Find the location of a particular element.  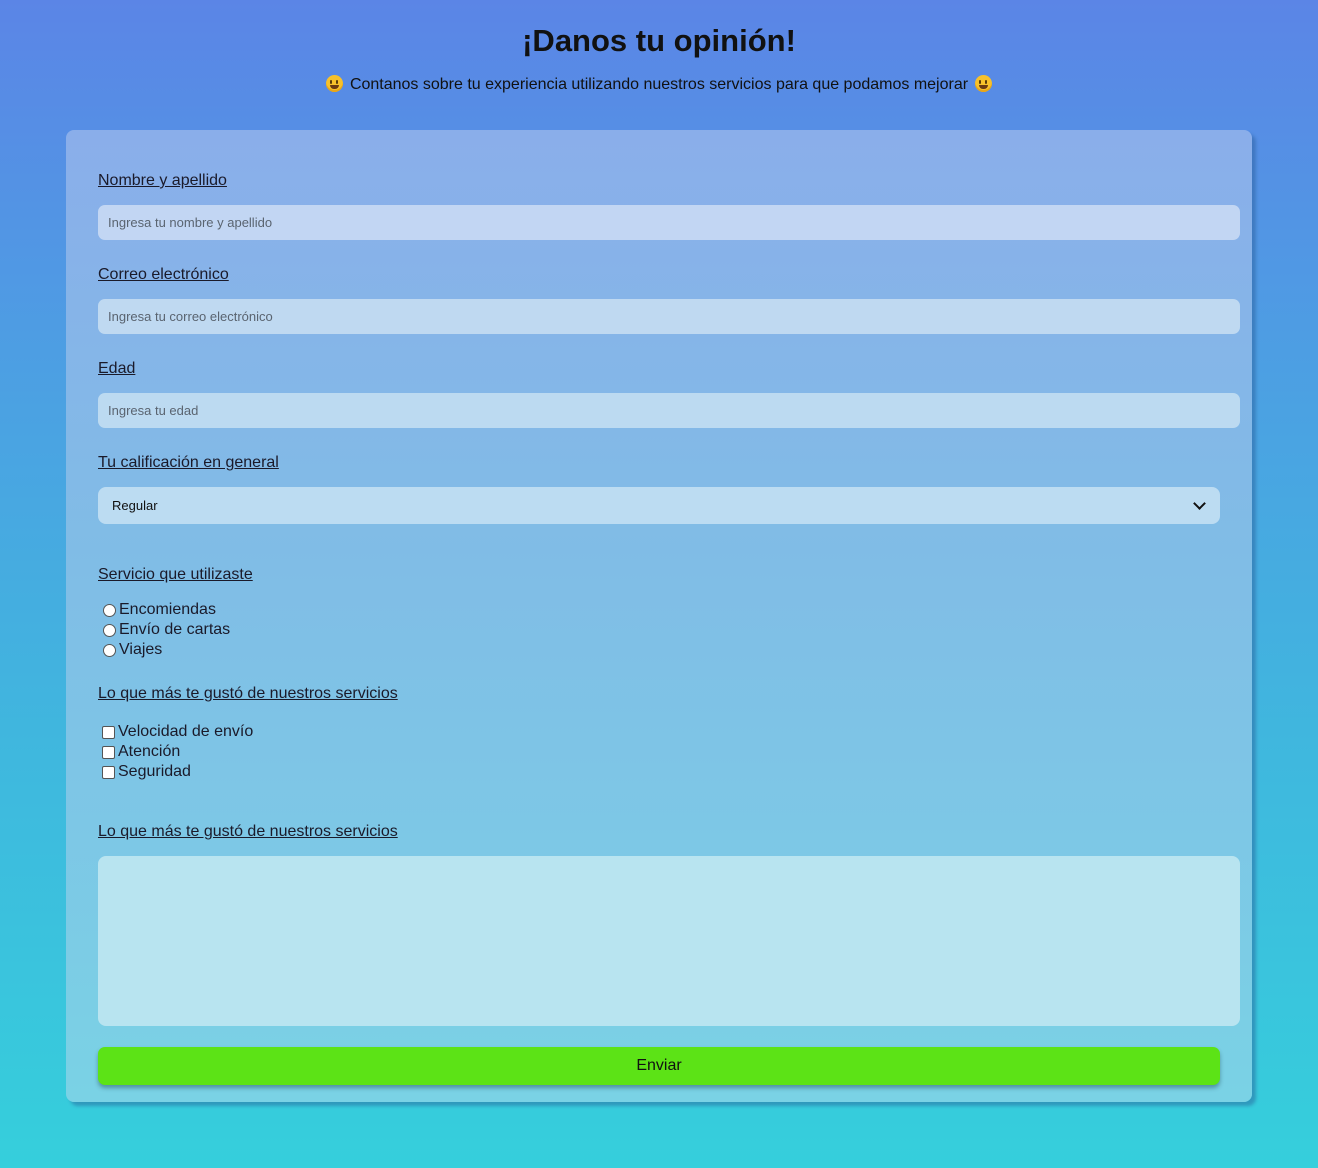

service-option-envio-de-cartas: Envío de cartas is located at coordinates (166, 630).